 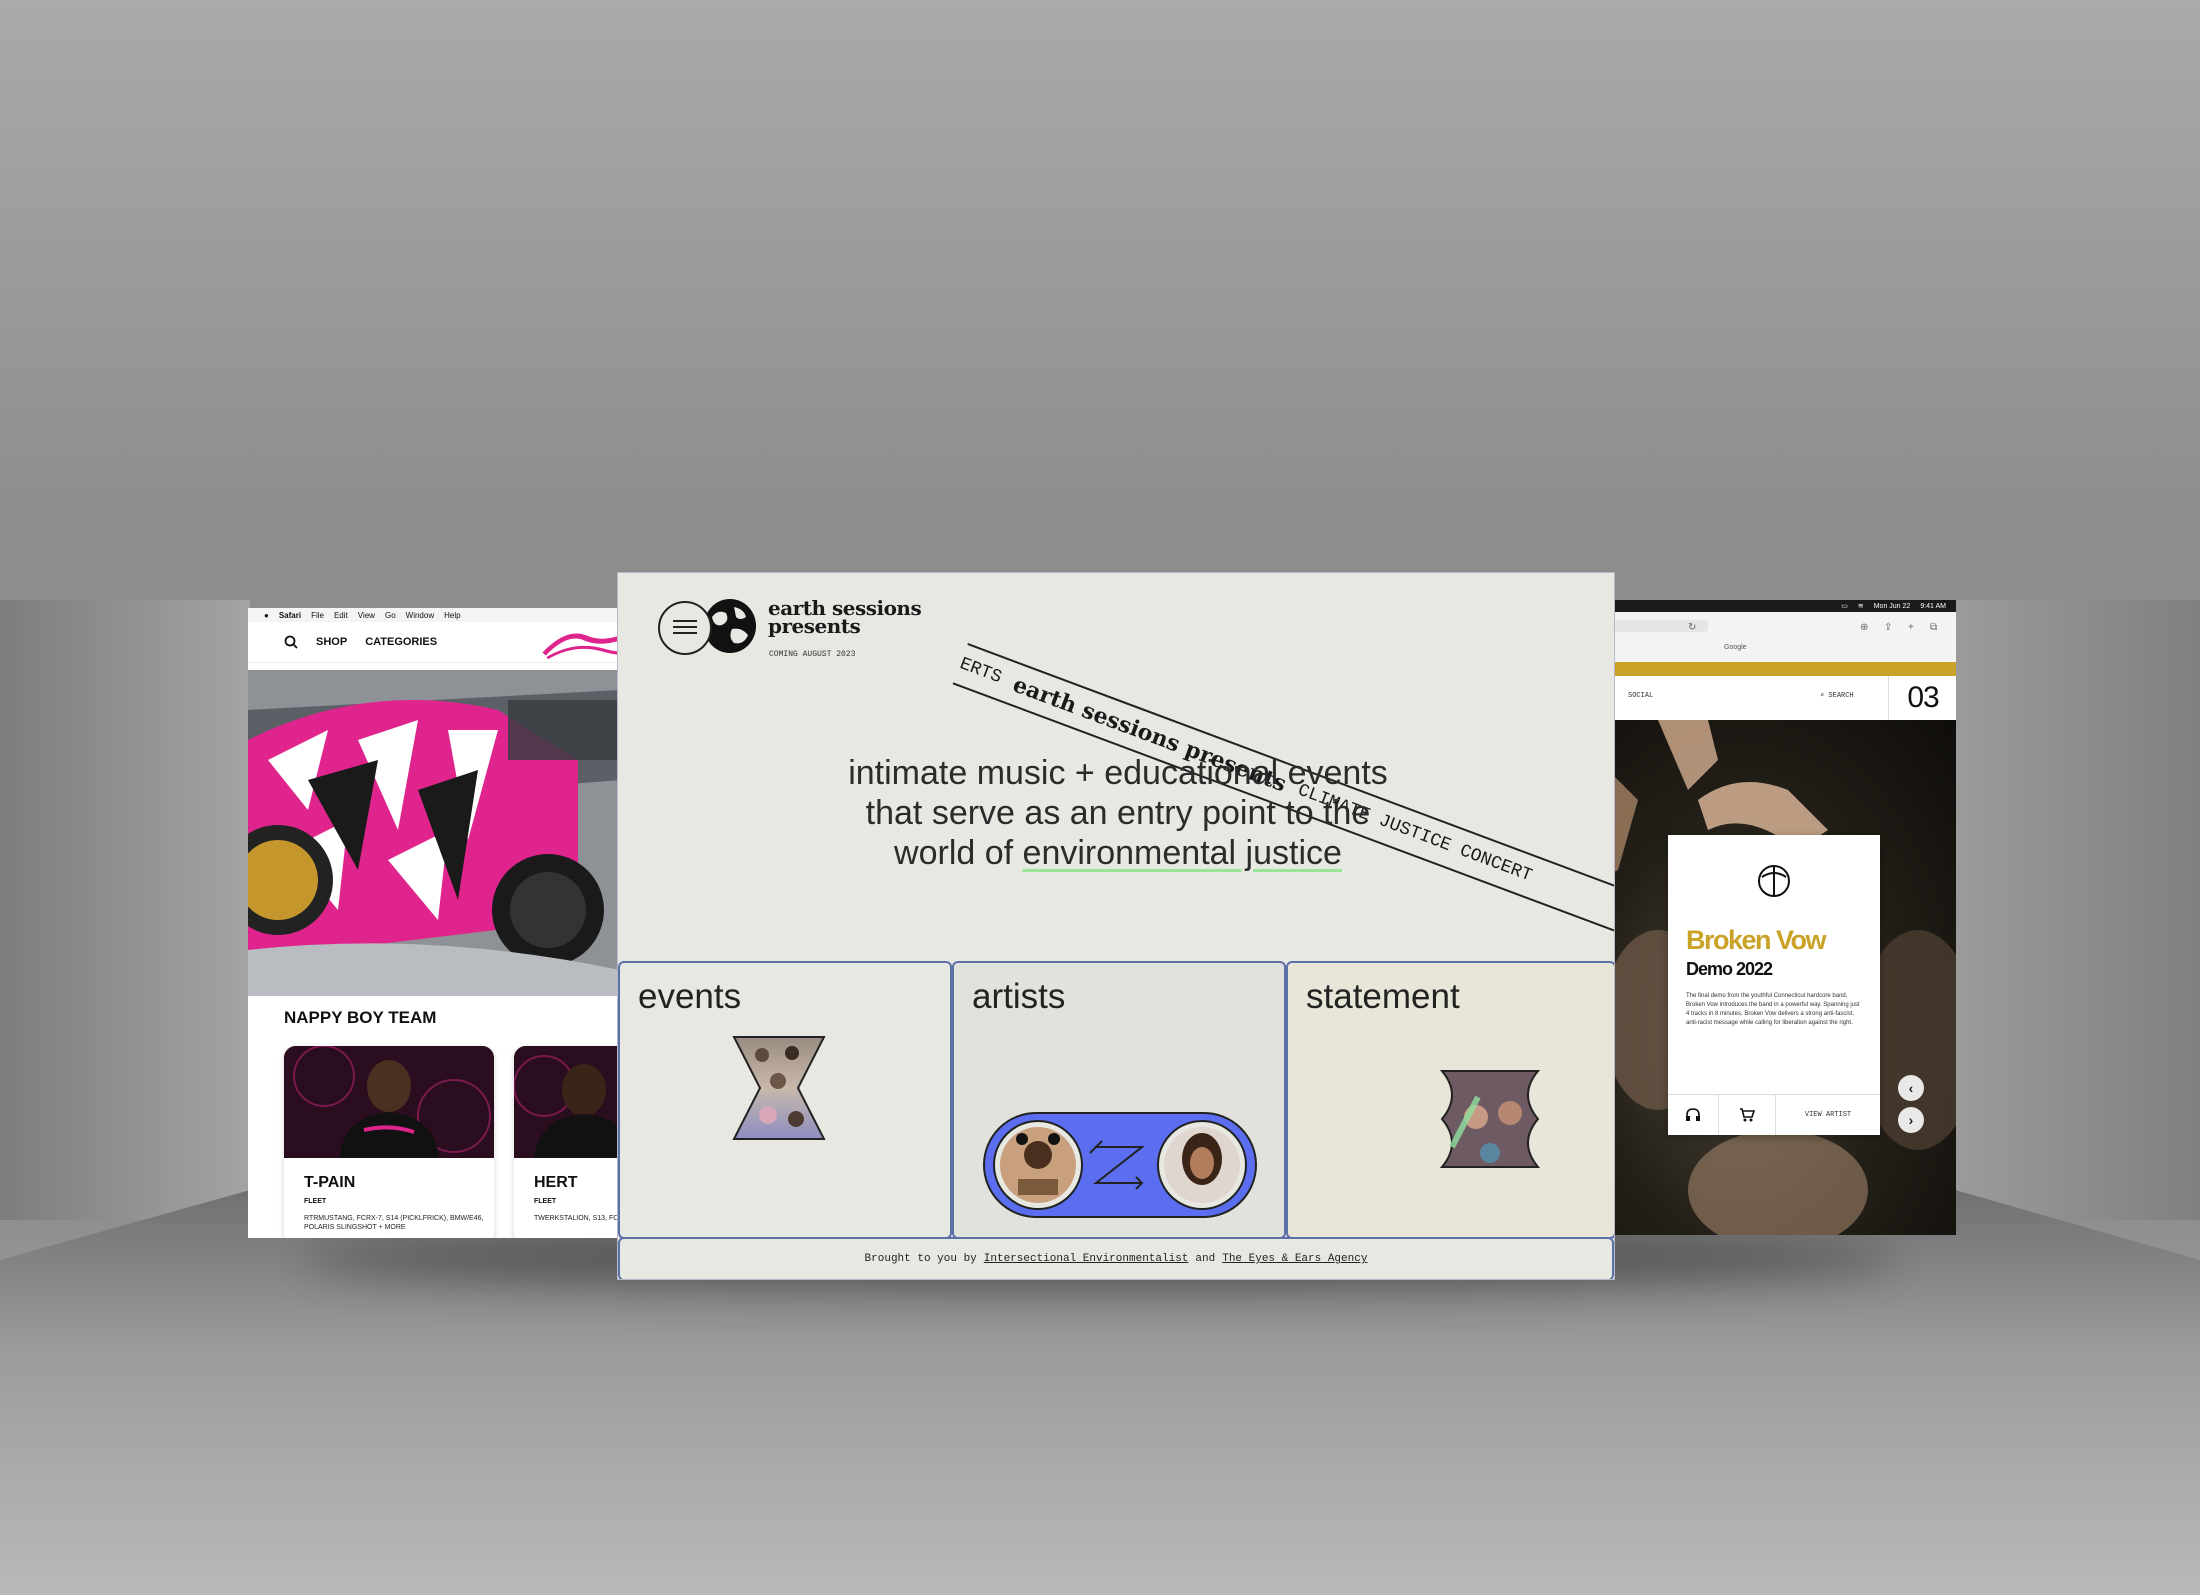 I want to click on browser-toolbar: ↻ ⊕ ⇪ + ⧉ Google, so click(x=1777, y=637).